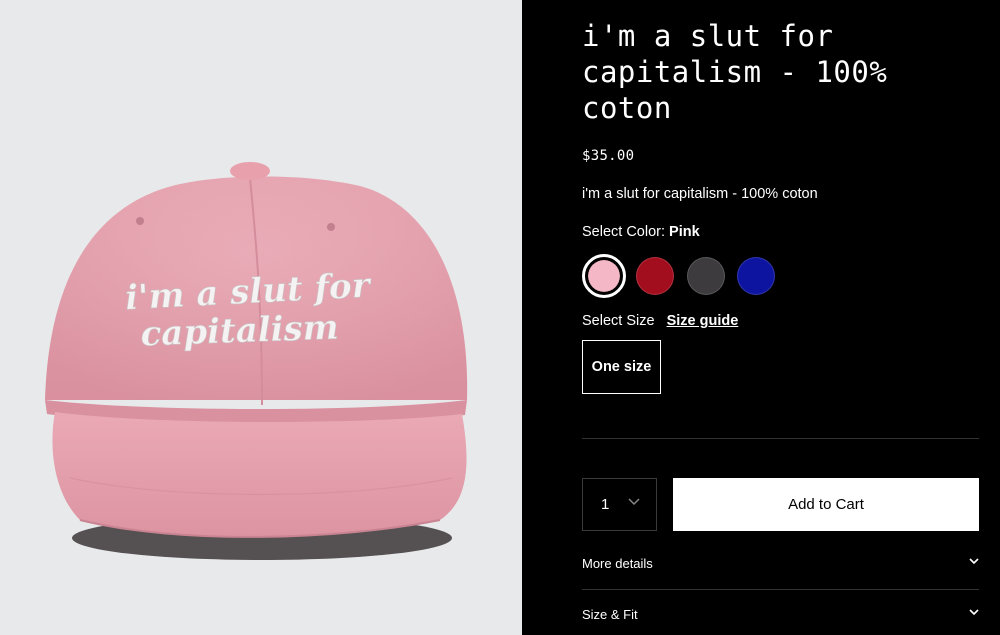 This screenshot has height=635, width=1000. What do you see at coordinates (684, 232) in the screenshot?
I see `selected-color-name: Pink` at bounding box center [684, 232].